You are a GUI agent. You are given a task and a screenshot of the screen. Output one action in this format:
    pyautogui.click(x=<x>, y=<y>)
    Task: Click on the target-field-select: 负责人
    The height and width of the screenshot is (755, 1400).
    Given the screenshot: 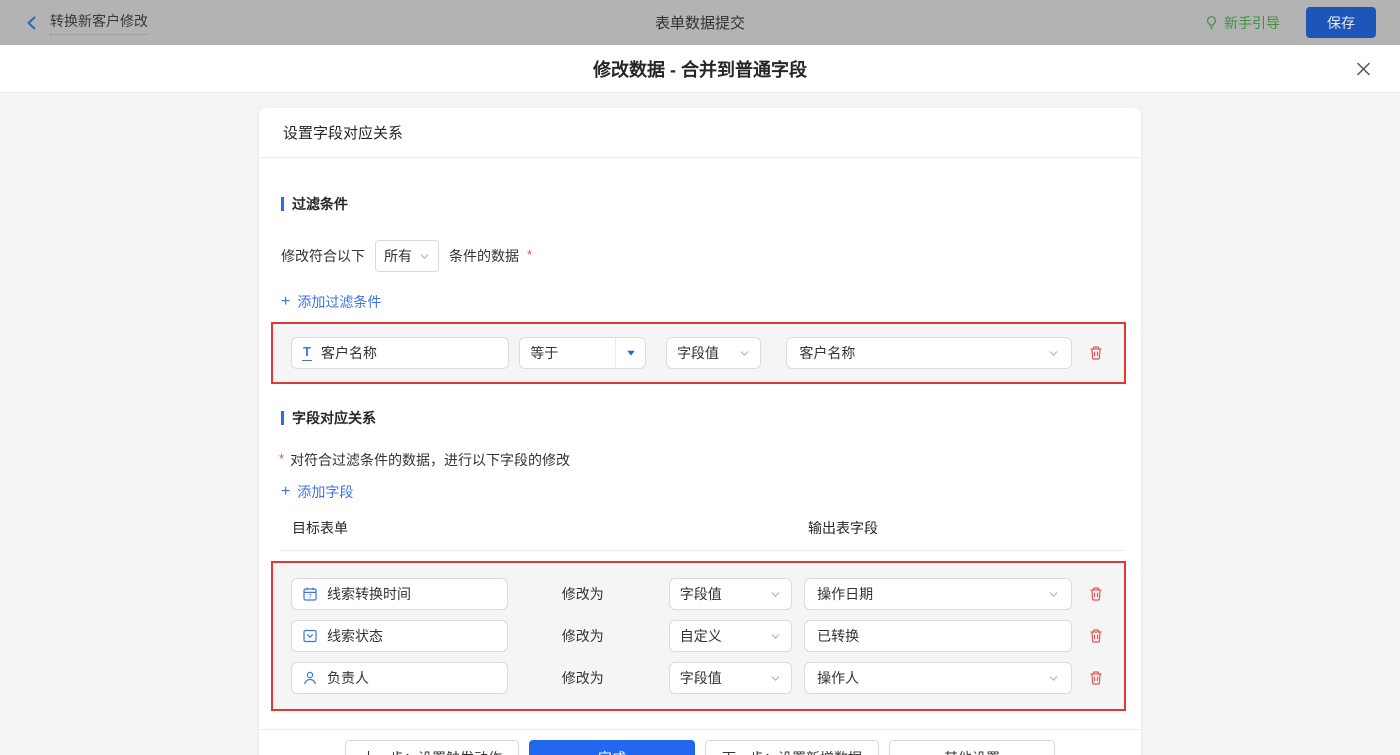 What is the action you would take?
    pyautogui.click(x=399, y=678)
    